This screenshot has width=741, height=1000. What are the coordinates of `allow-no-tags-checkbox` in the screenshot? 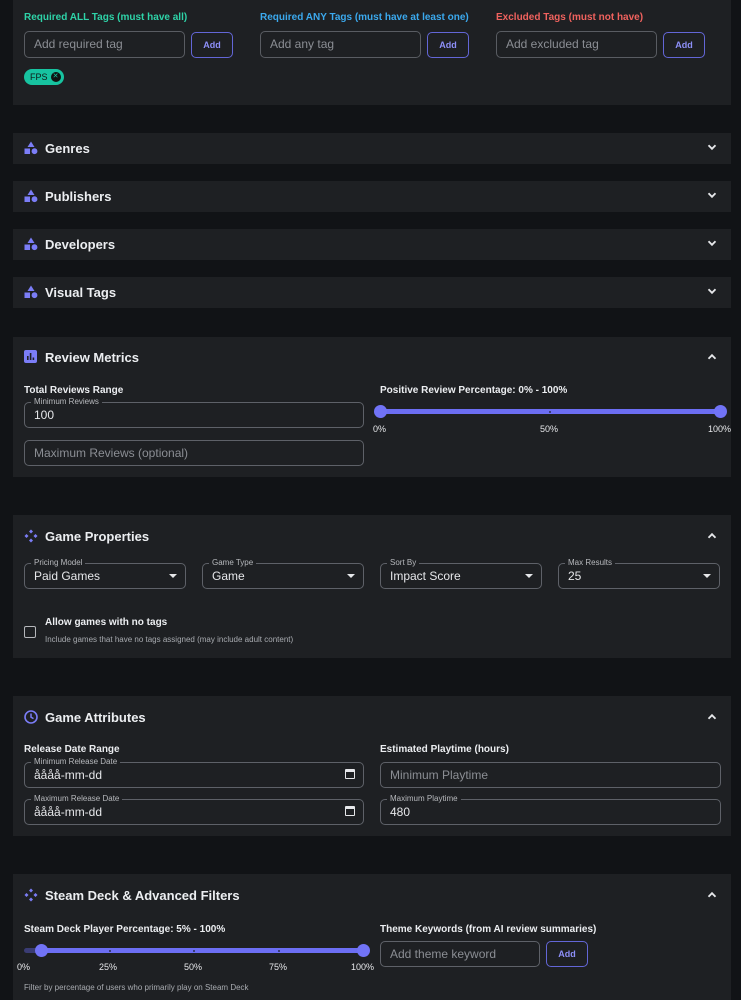 It's located at (30, 632).